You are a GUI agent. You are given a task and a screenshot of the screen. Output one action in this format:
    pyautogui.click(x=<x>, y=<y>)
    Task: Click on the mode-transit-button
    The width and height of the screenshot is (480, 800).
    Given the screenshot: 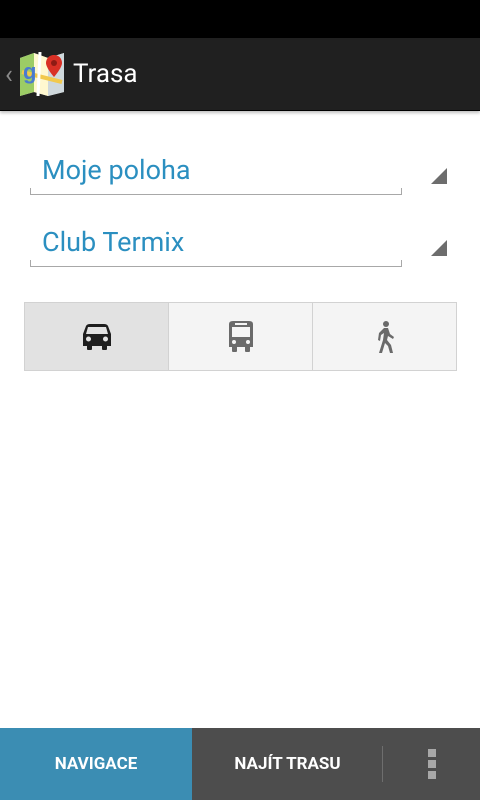 What is the action you would take?
    pyautogui.click(x=241, y=336)
    